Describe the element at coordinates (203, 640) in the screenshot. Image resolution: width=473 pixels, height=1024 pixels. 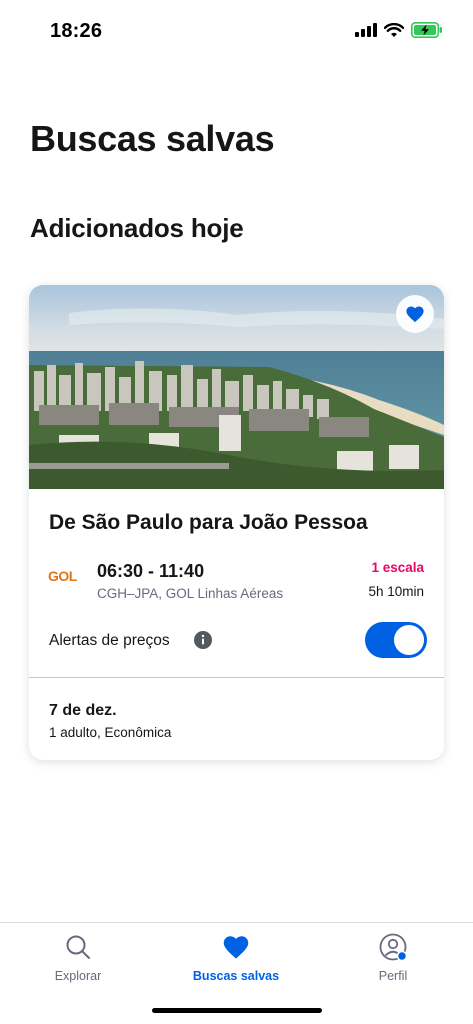
I see `info-icon` at that location.